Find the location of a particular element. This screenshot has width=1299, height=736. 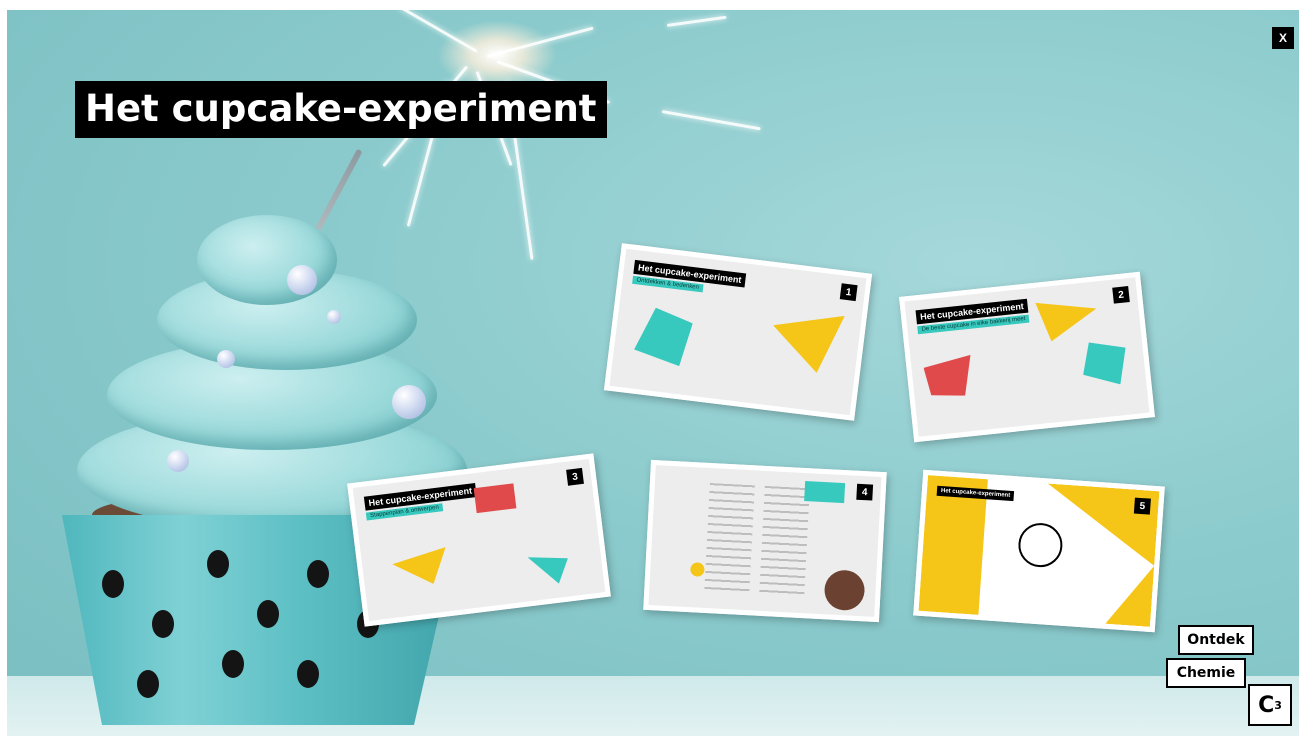

slide-number: 3 is located at coordinates (575, 476).